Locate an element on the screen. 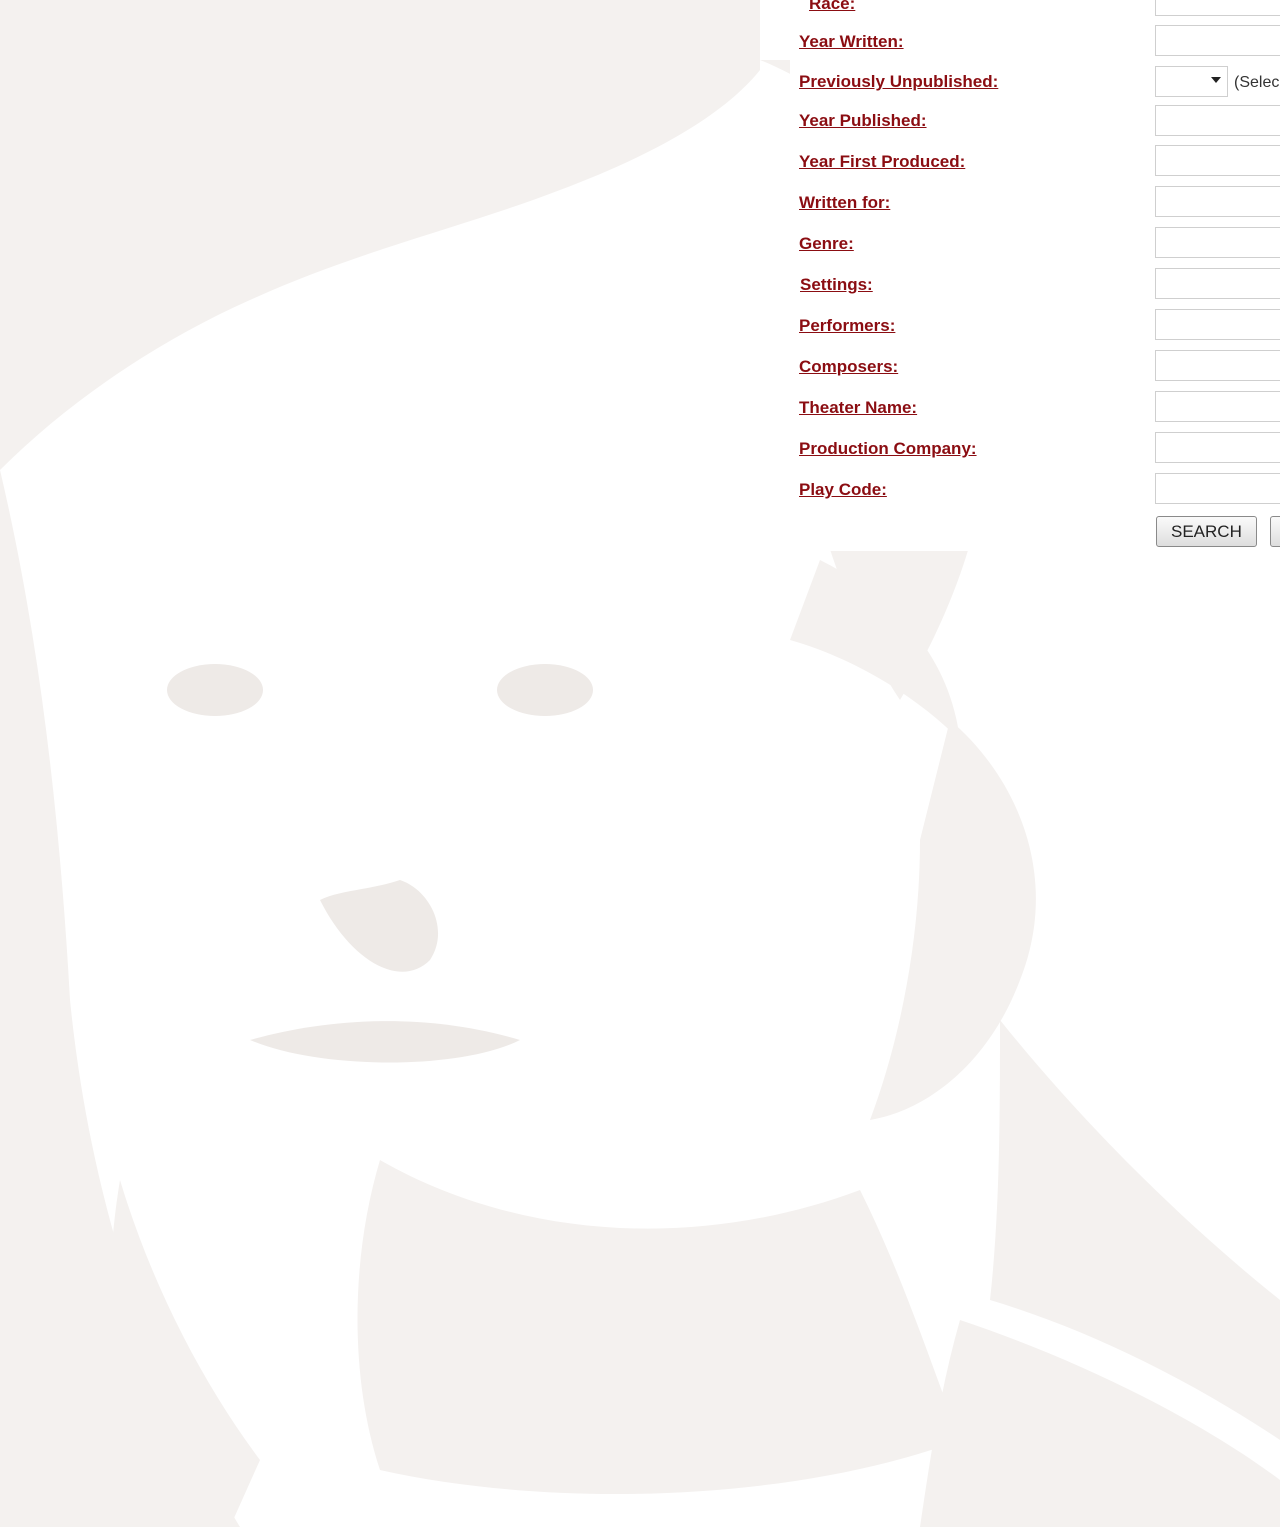 This screenshot has width=1280, height=1527. label-written-for: Written for: is located at coordinates (844, 203).